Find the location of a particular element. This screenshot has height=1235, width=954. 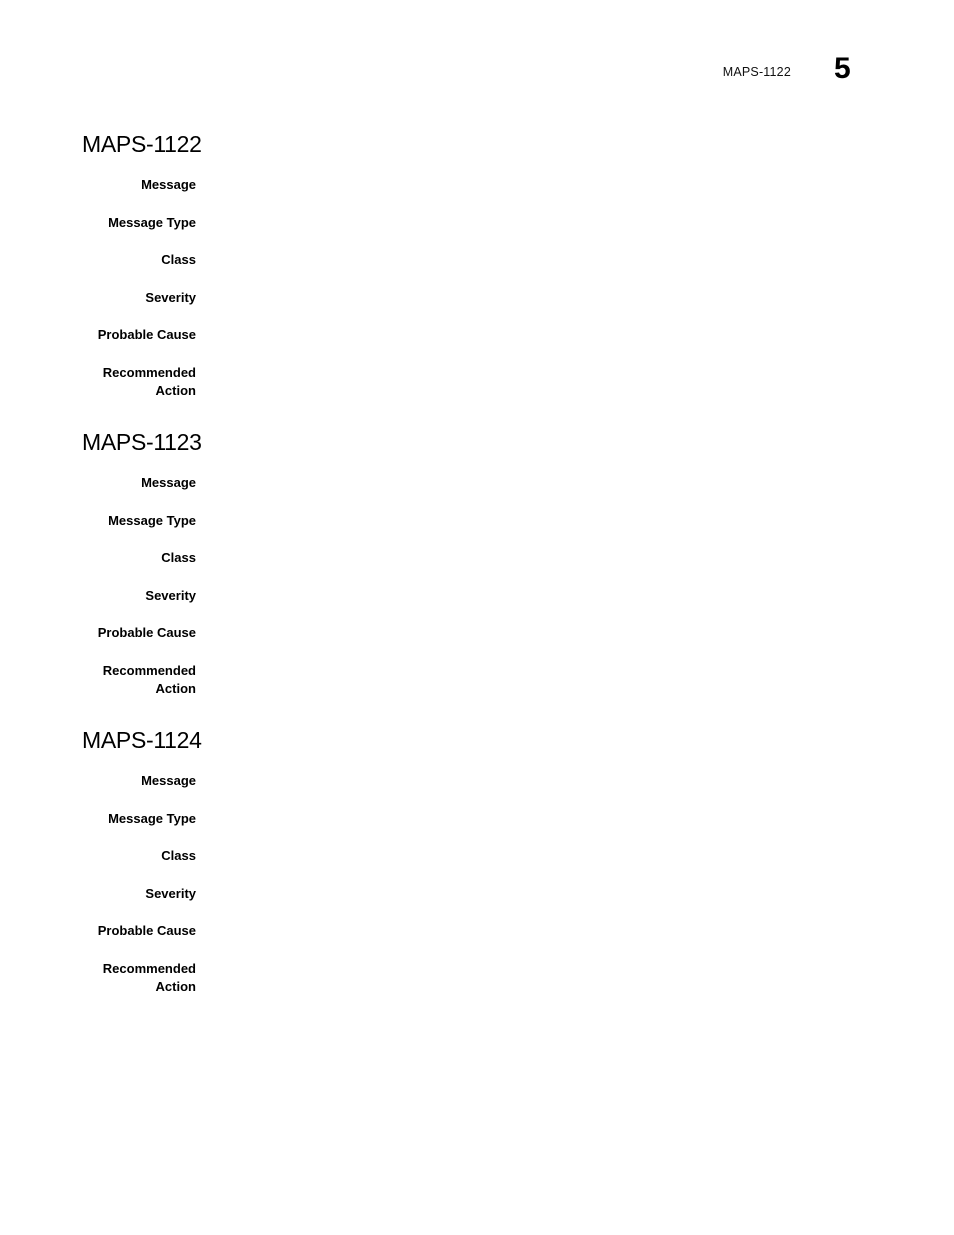

section-heading: MAPS-1122 is located at coordinates (142, 144).